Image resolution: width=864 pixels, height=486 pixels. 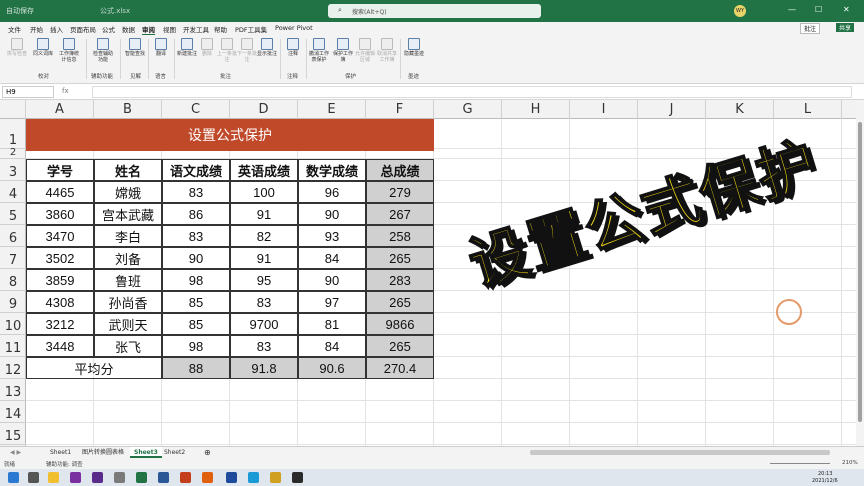 What do you see at coordinates (128, 236) in the screenshot?
I see `table-cell: 李白` at bounding box center [128, 236].